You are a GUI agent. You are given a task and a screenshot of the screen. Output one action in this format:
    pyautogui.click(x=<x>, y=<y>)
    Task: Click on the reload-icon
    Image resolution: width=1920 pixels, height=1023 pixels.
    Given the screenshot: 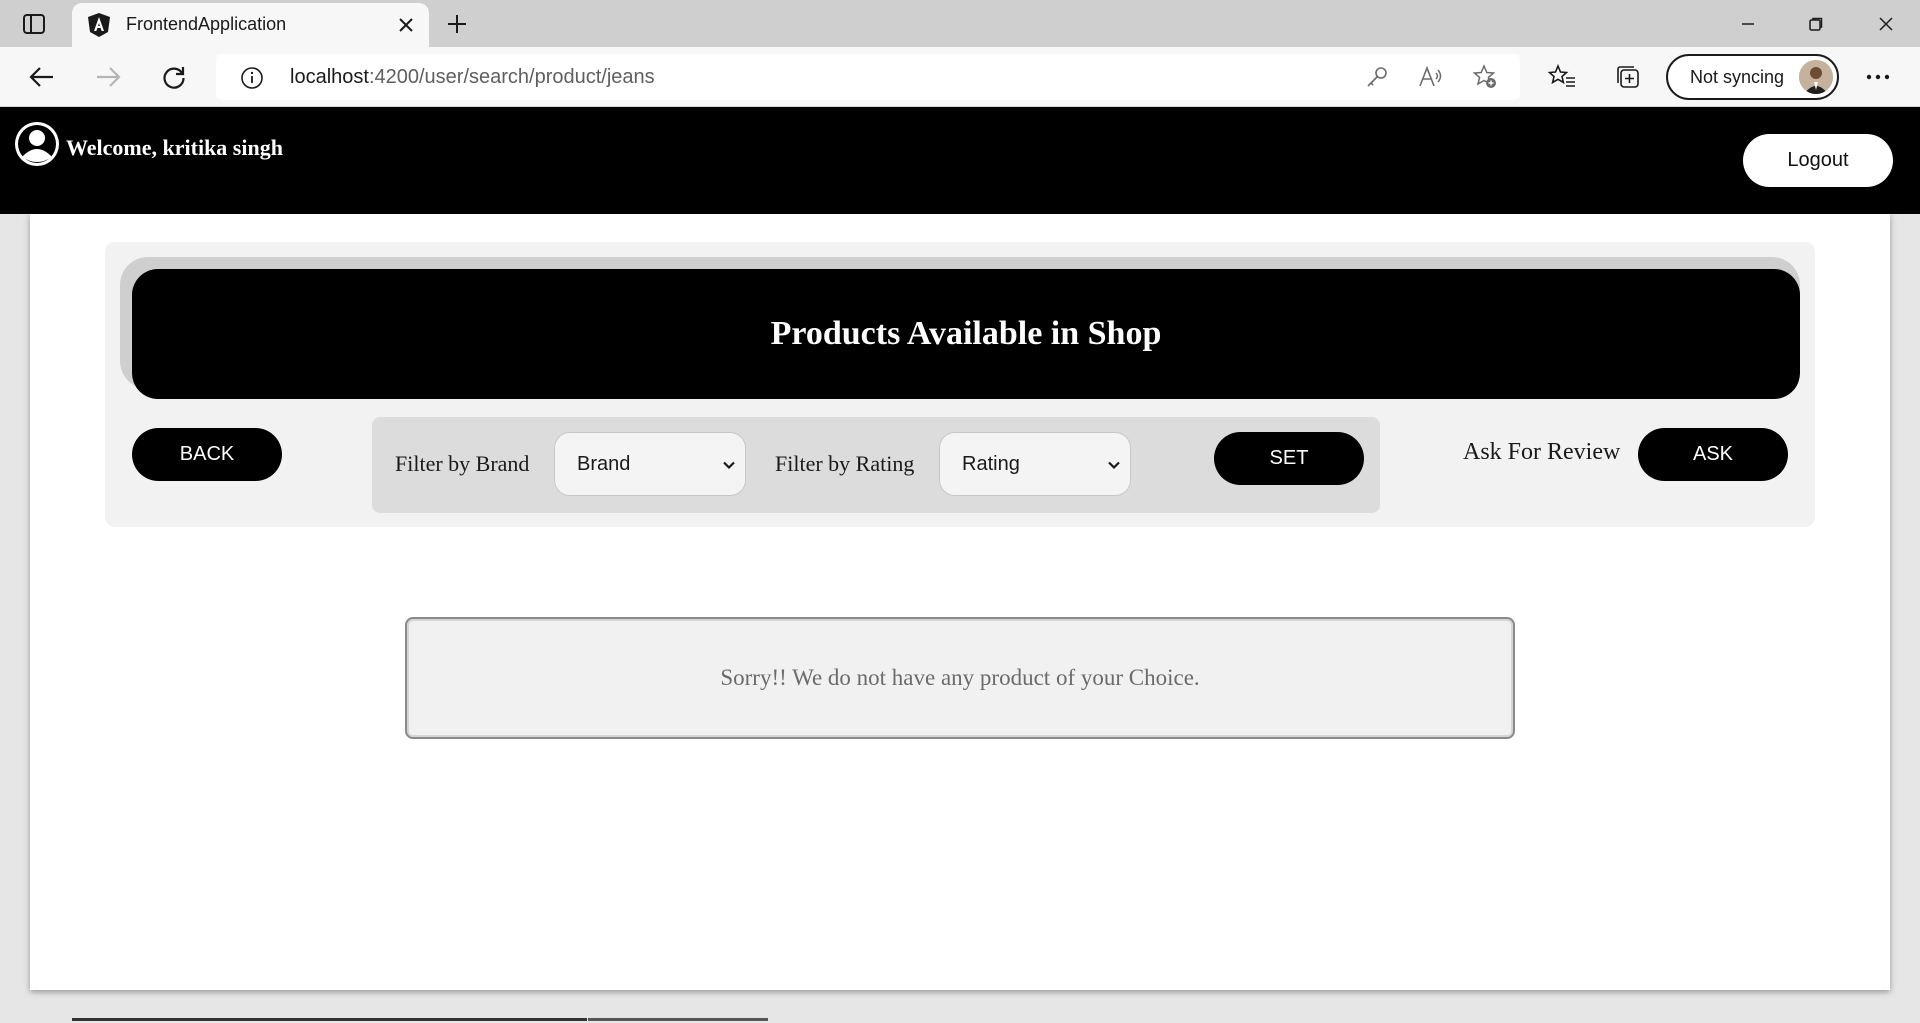 What is the action you would take?
    pyautogui.click(x=174, y=77)
    